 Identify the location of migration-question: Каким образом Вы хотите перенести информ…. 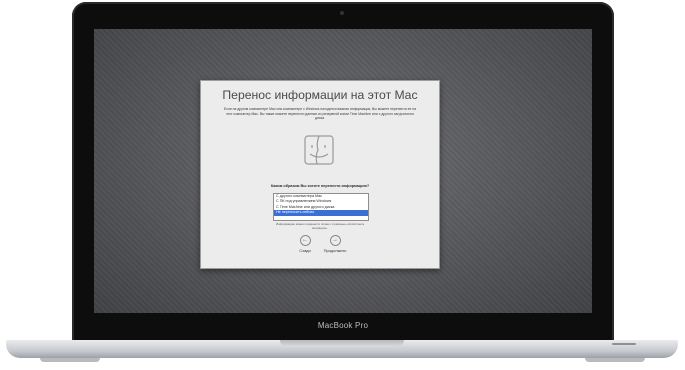
(320, 186).